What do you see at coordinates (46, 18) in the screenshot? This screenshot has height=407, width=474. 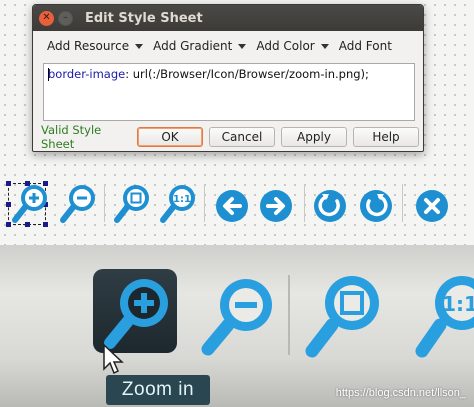 I see `close-window-icon: ✕` at bounding box center [46, 18].